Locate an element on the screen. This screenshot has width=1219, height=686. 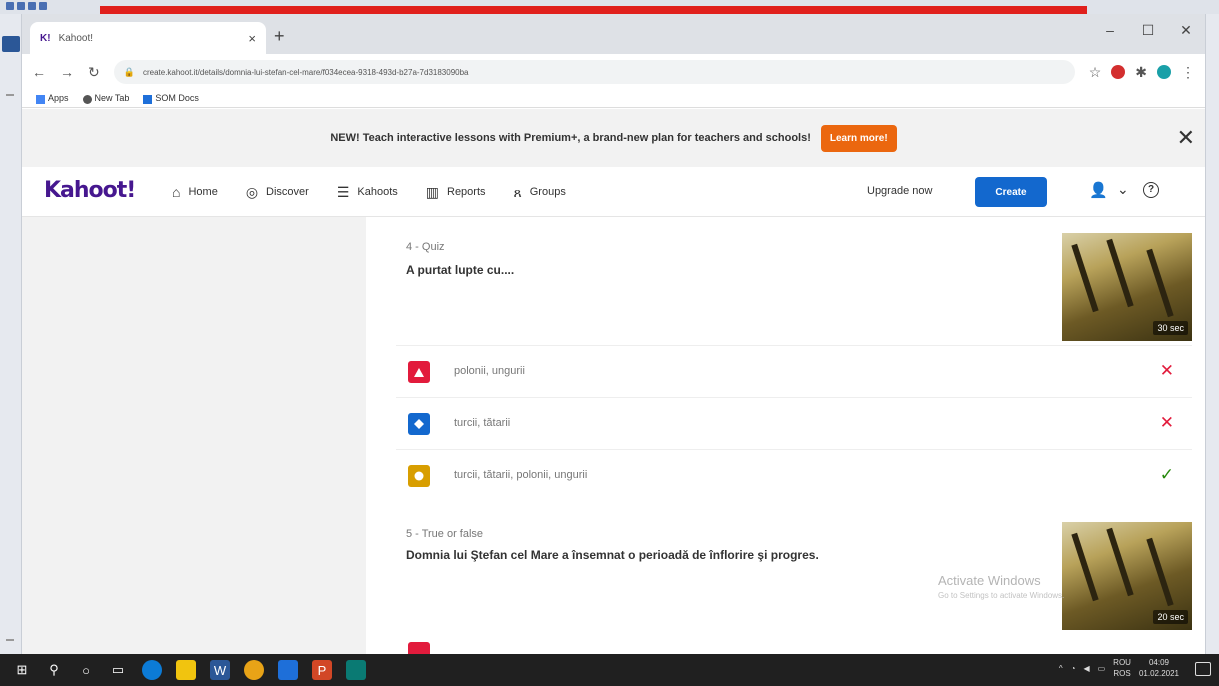
circle-icon is located at coordinates (419, 476).